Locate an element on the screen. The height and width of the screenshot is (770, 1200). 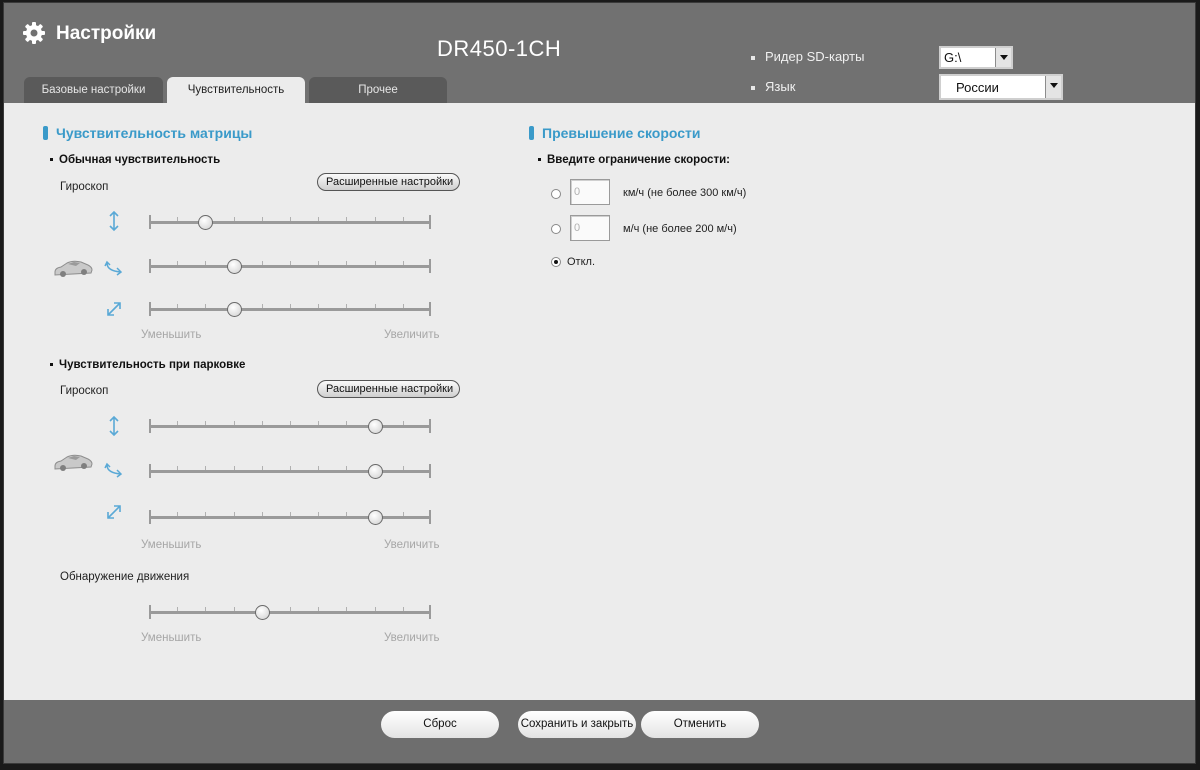
motion-detection-slider is located at coordinates (290, 612).